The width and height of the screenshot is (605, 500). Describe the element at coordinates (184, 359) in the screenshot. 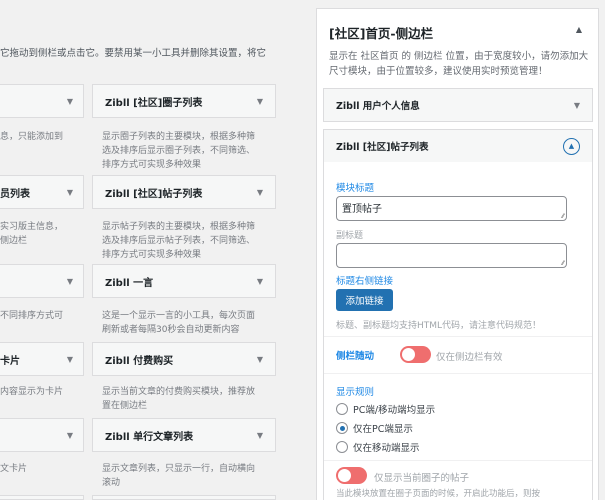

I see `widget-item: Zibll 付费购买 ▼` at that location.